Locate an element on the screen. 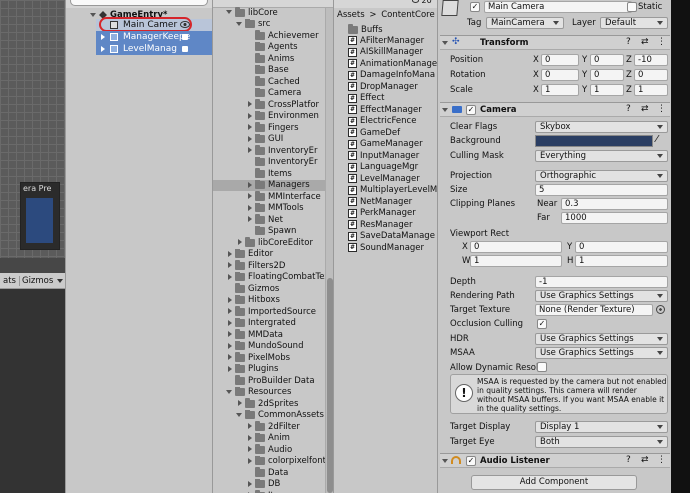  position-x-field: 0 is located at coordinates (560, 60).